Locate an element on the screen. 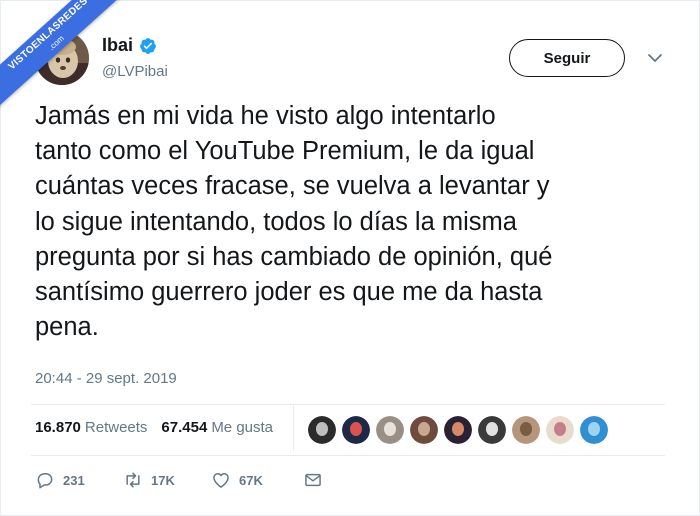  reply-icon is located at coordinates (45, 481).